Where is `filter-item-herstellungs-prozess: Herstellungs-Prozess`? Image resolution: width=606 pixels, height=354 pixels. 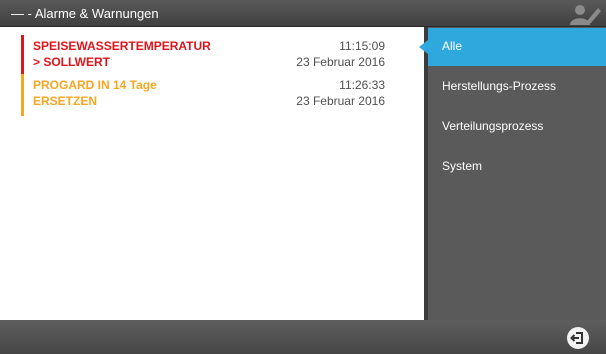
filter-item-herstellungs-prozess: Herstellungs-Prozess is located at coordinates (517, 87).